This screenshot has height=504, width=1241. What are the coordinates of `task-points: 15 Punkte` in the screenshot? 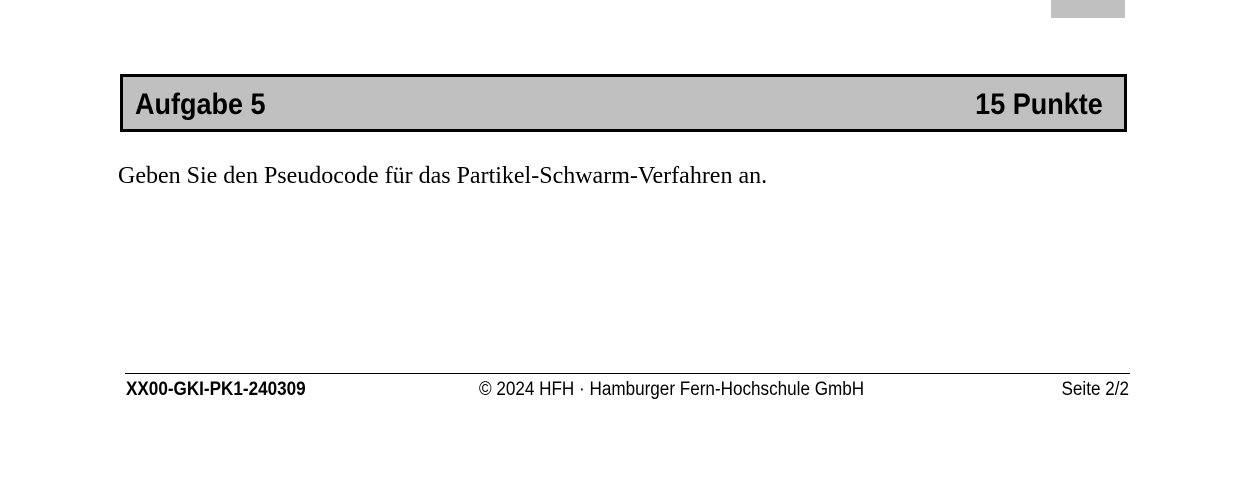 It's located at (1039, 104).